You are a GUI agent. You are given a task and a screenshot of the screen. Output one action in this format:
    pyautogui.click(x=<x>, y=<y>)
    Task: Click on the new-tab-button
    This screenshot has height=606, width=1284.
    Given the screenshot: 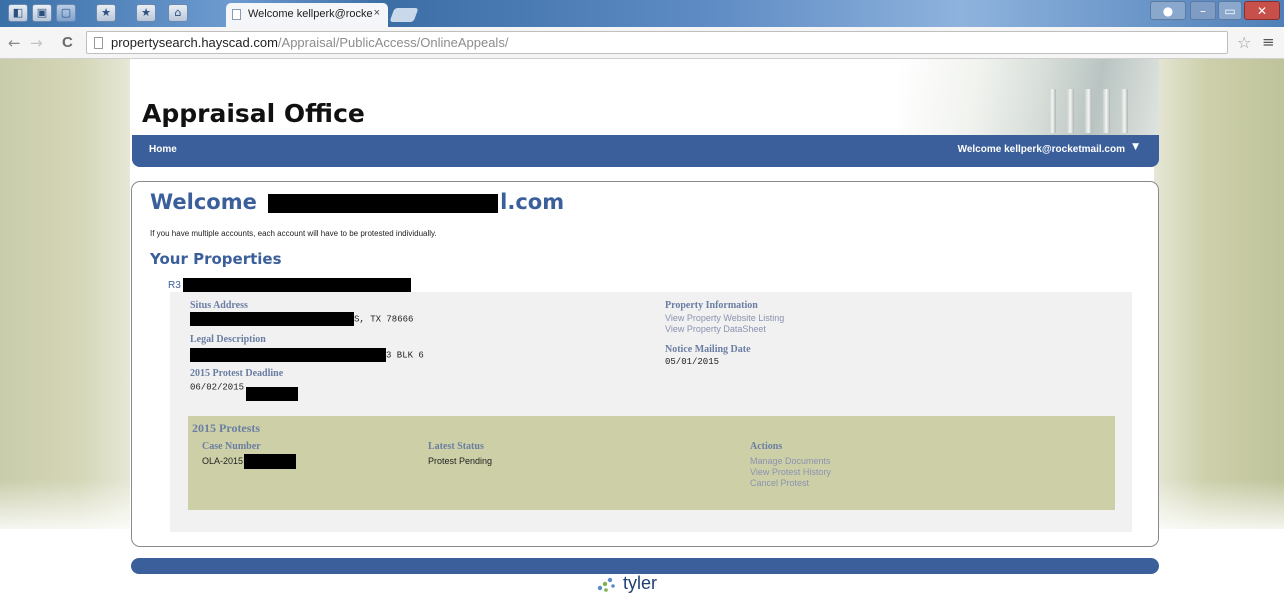 What is the action you would take?
    pyautogui.click(x=404, y=15)
    